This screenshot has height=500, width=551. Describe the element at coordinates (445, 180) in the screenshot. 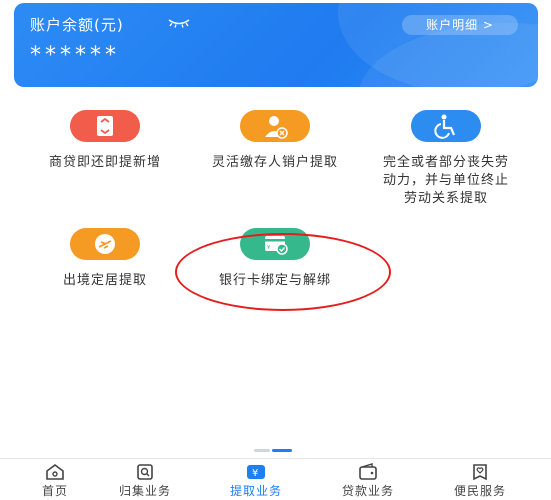

I see `service-label: 完全或者部分丧失劳动力，并与单位终止劳动关系提取` at that location.